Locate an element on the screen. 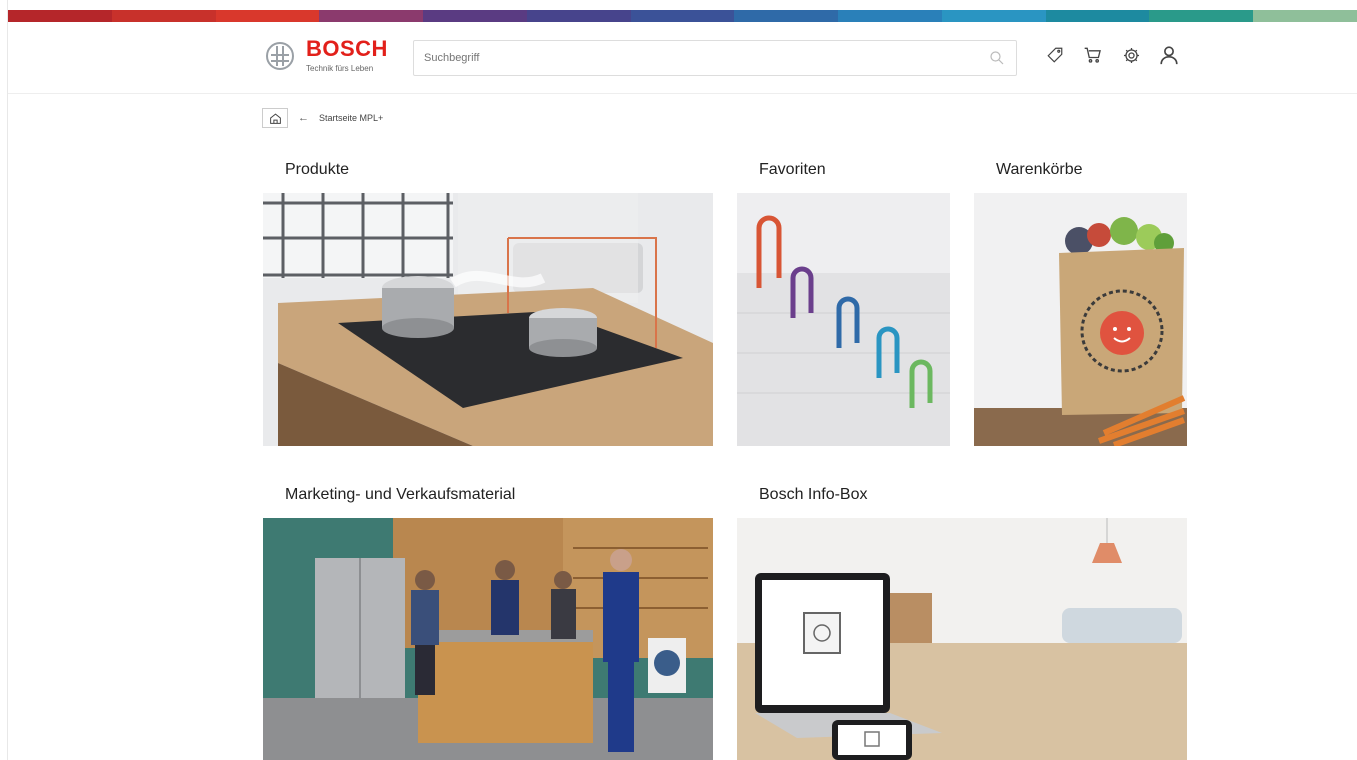  tile-header: Warenkörbe is located at coordinates (1080, 170).